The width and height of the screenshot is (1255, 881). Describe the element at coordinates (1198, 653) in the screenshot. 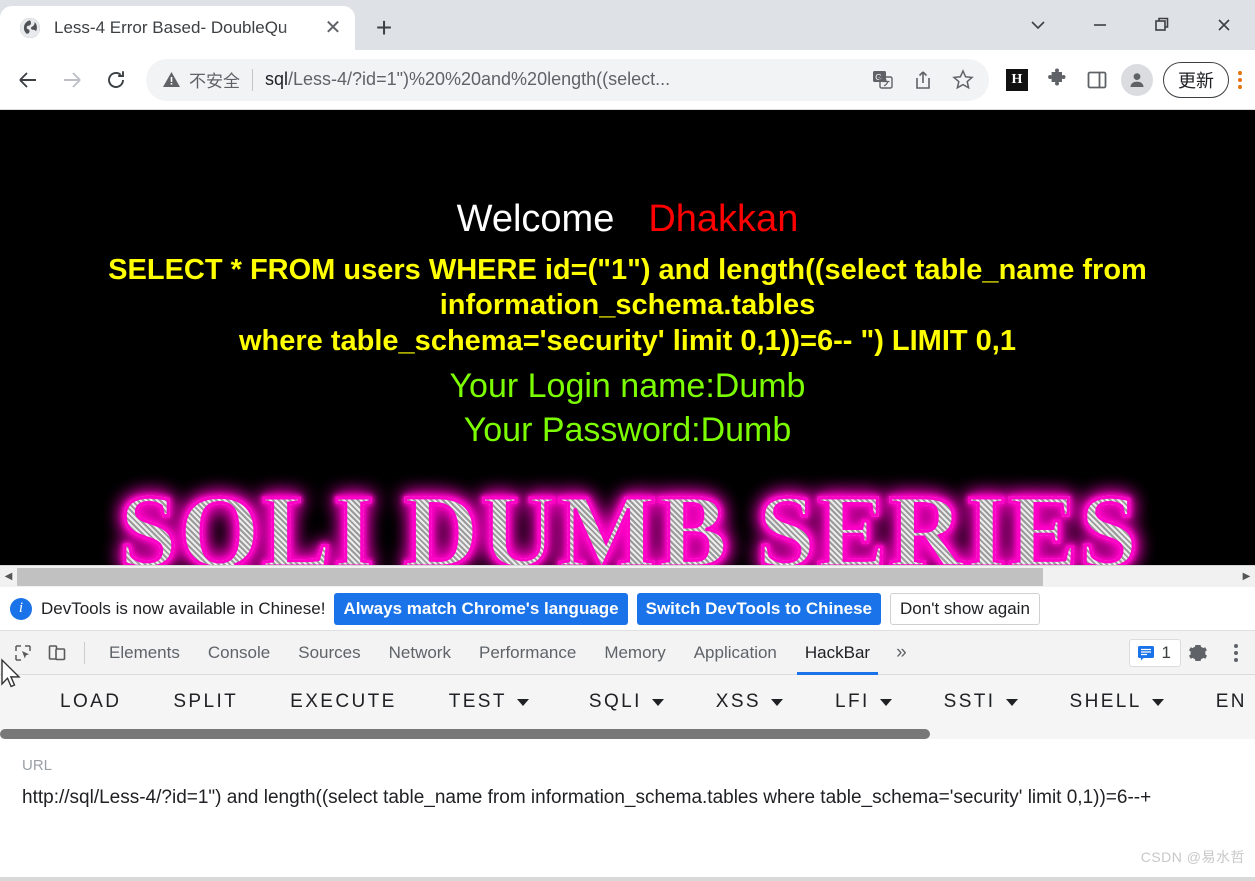

I see `gear-icon` at that location.